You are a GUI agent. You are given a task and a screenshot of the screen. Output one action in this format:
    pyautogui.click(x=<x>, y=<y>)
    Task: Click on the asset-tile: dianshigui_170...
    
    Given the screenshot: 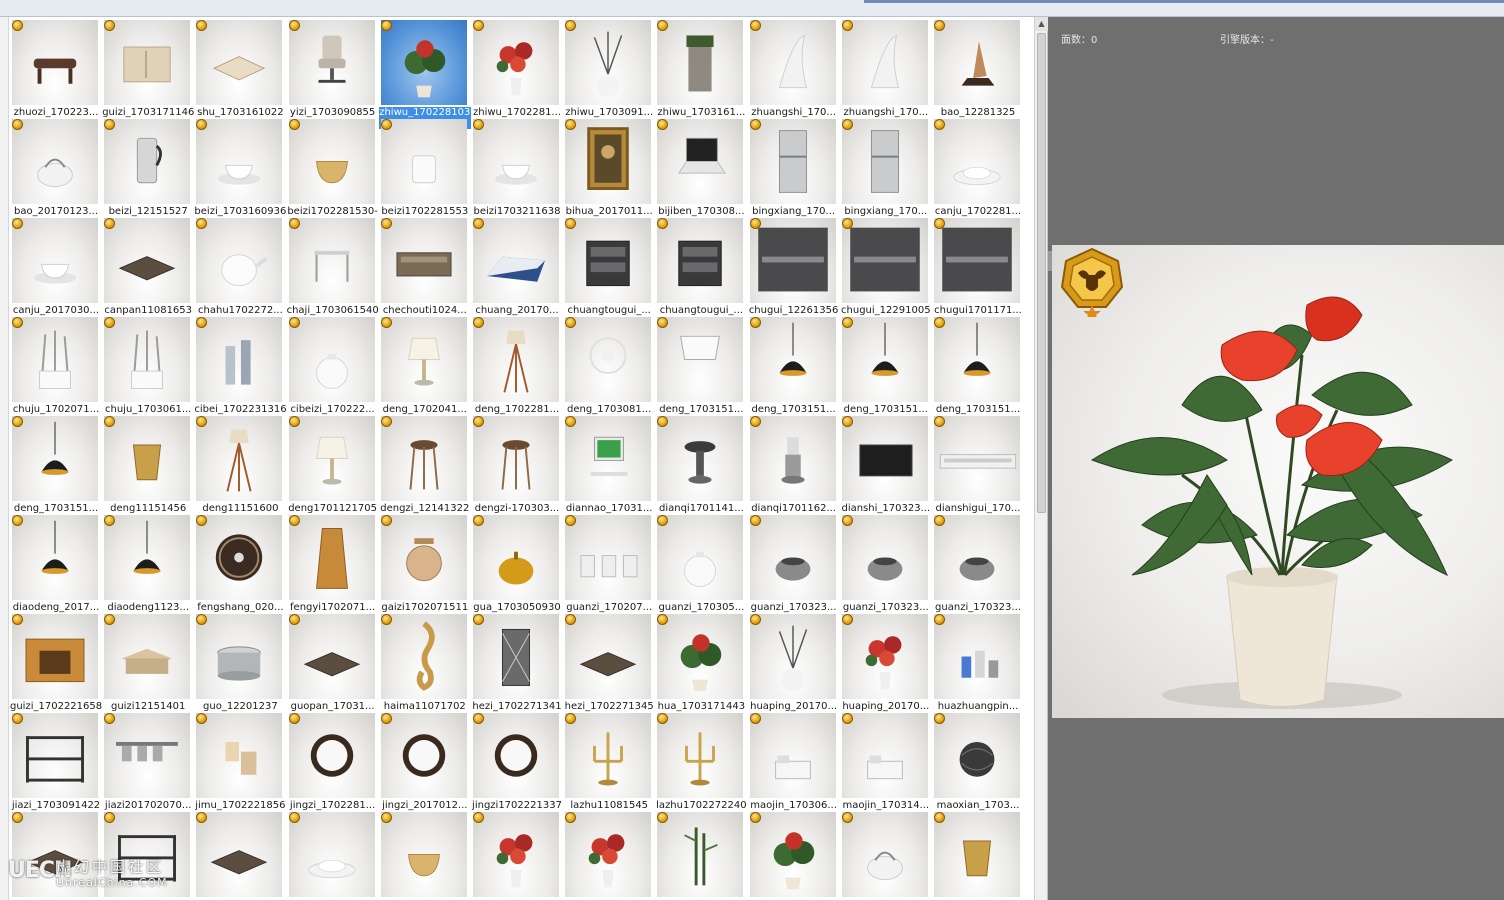 What is the action you would take?
    pyautogui.click(x=978, y=464)
    